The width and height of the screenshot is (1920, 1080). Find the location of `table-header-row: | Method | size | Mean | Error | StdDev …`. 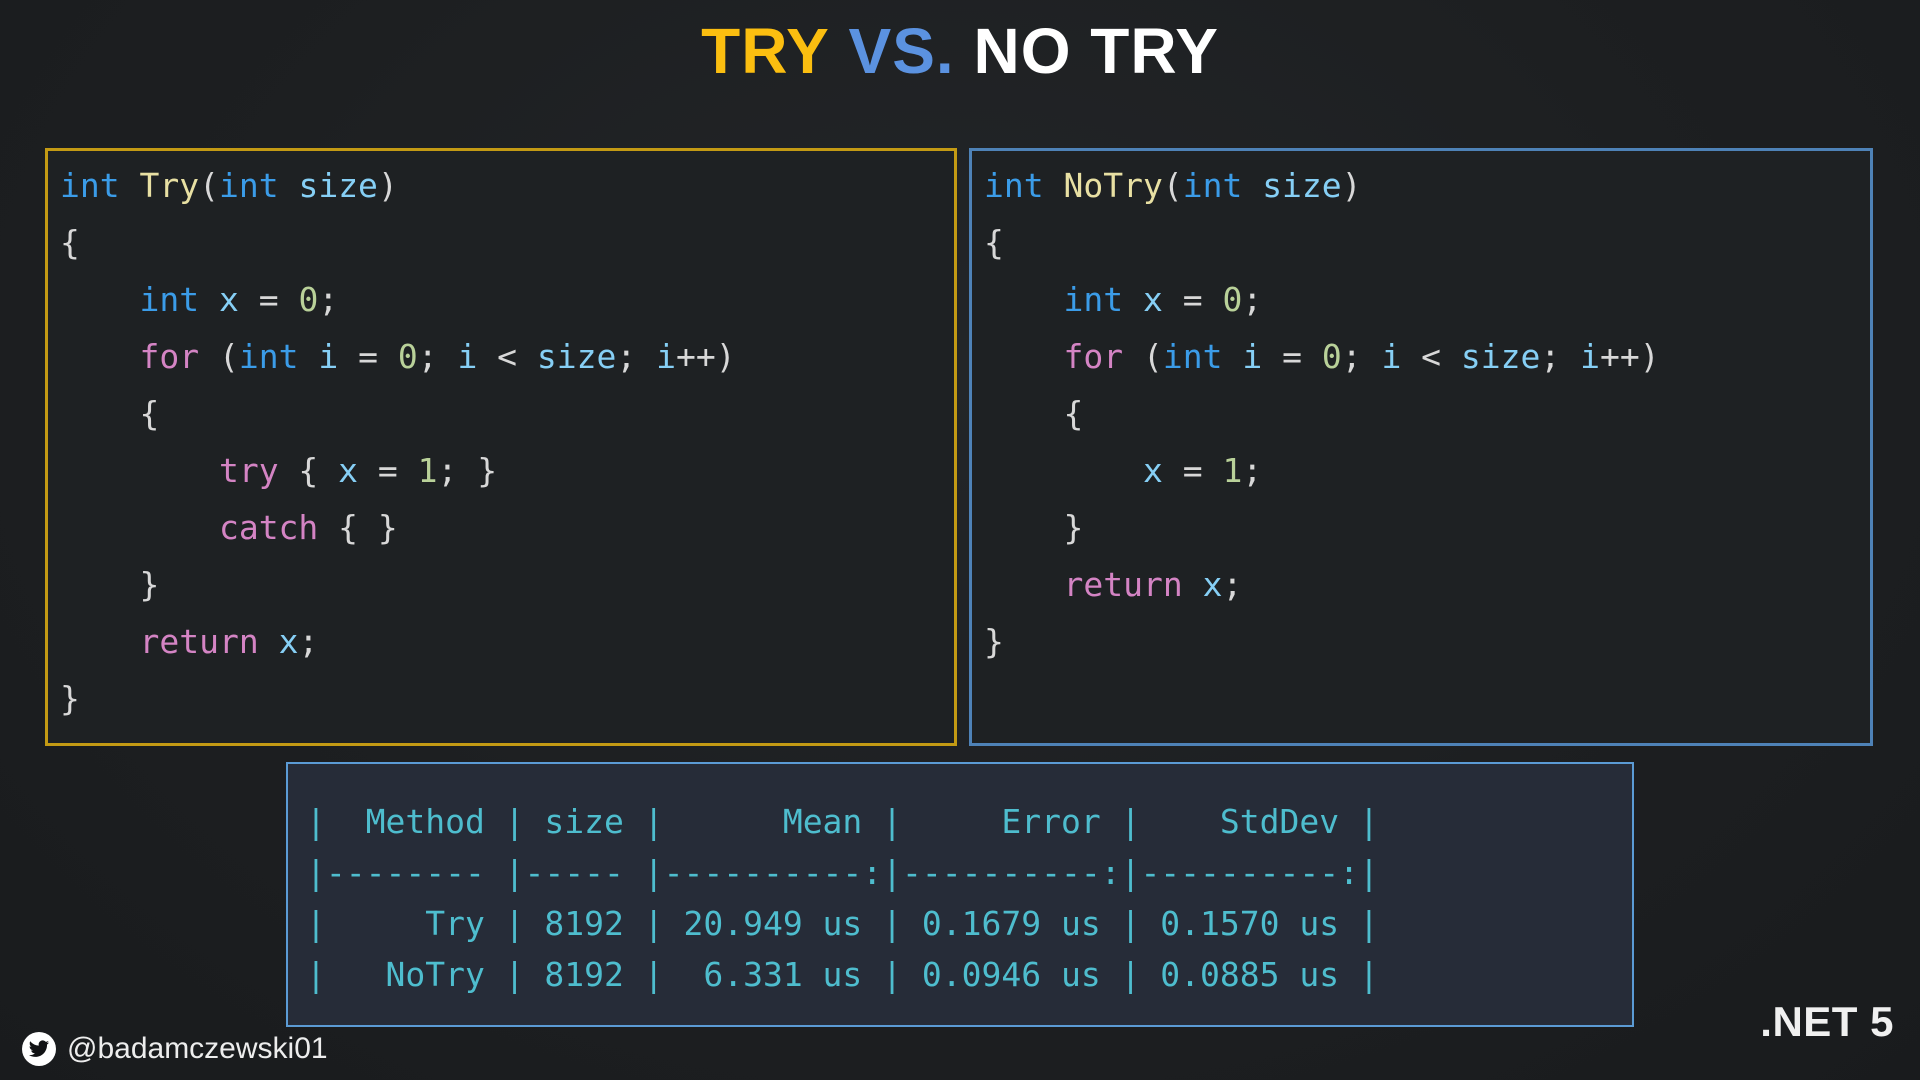

table-header-row: | Method | size | Mean | Error | StdDev … is located at coordinates (842, 821).